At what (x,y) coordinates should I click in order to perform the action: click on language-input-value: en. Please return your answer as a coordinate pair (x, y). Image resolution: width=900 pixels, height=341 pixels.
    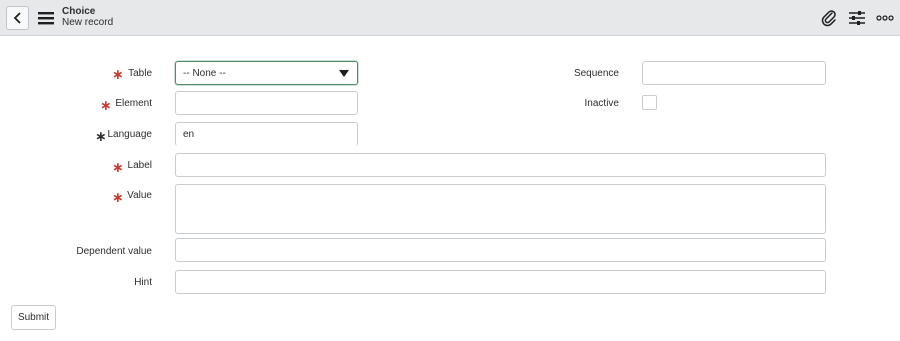
    Looking at the image, I should click on (189, 134).